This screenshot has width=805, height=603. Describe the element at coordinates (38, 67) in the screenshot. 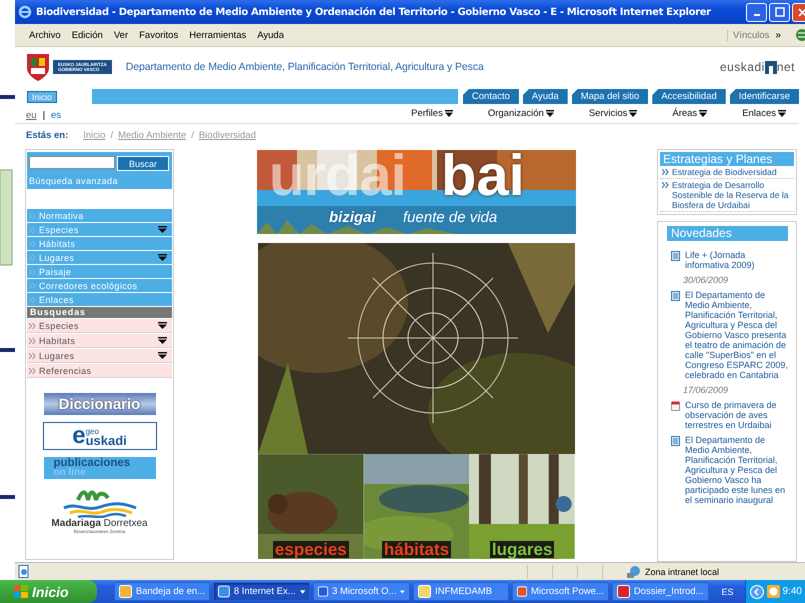

I see `coat-of-arms-icon` at that location.